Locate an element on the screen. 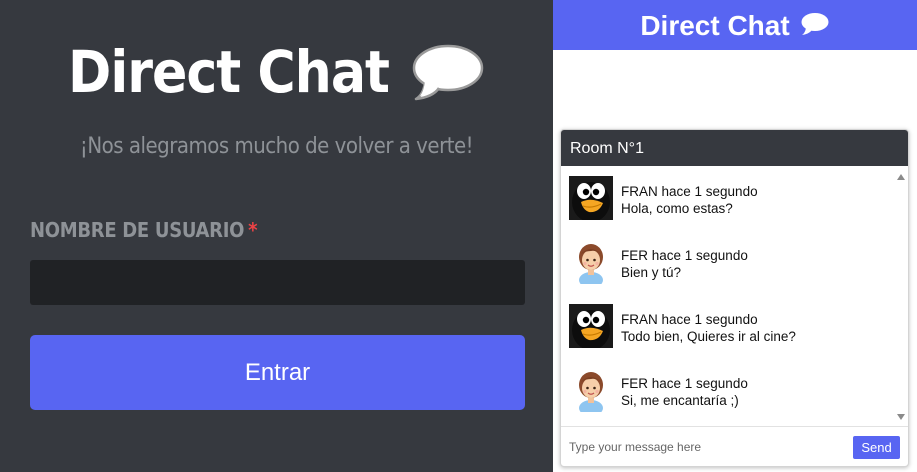 The height and width of the screenshot is (472, 917). message-composer: Send is located at coordinates (734, 446).